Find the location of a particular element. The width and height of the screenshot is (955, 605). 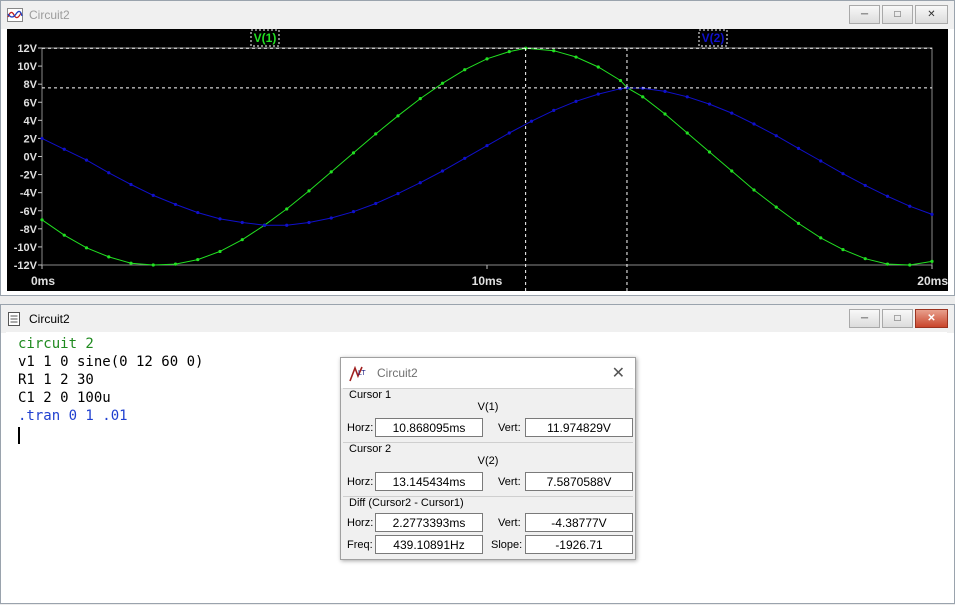

y-tick-label: -12V is located at coordinates (26, 266).